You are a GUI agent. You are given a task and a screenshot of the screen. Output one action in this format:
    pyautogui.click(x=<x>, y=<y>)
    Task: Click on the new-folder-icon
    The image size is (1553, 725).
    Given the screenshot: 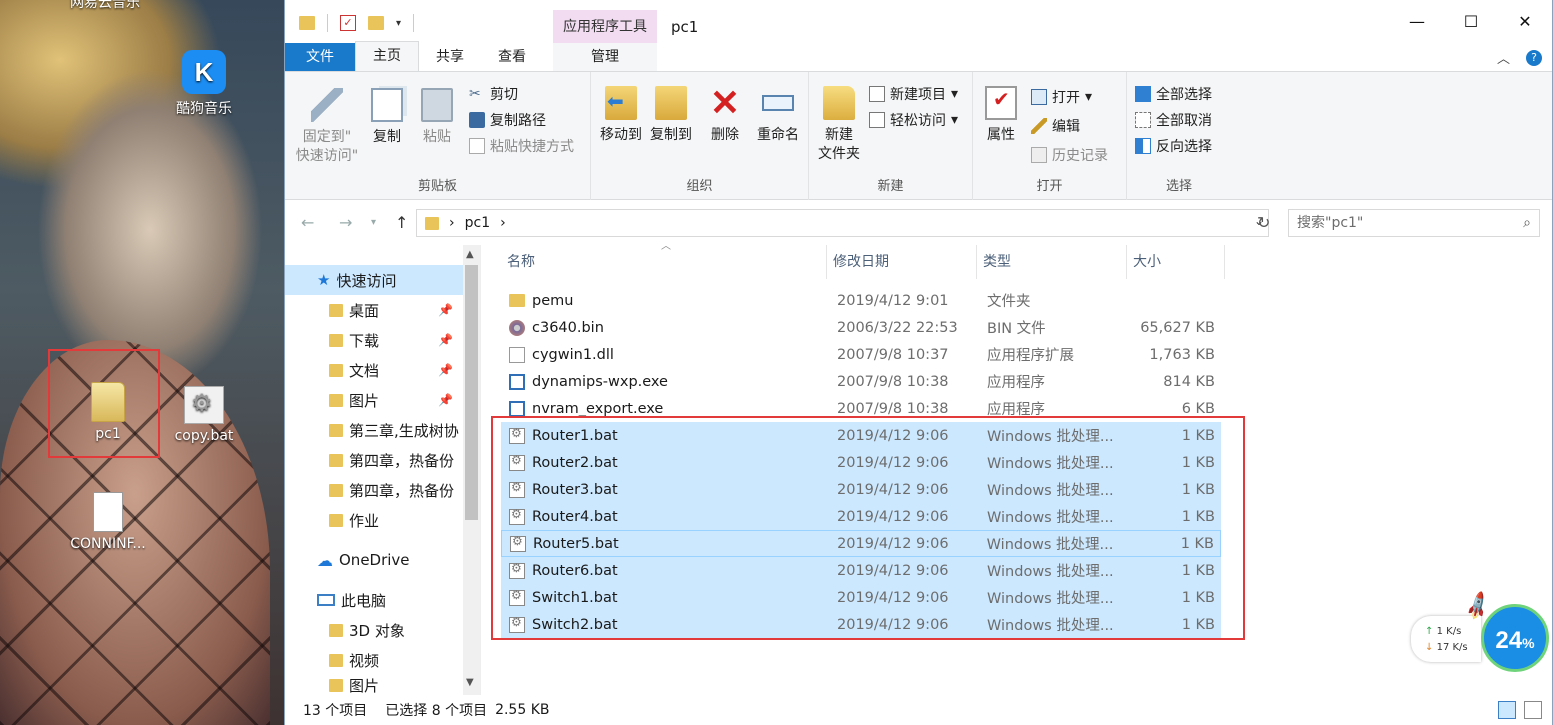 What is the action you would take?
    pyautogui.click(x=376, y=23)
    